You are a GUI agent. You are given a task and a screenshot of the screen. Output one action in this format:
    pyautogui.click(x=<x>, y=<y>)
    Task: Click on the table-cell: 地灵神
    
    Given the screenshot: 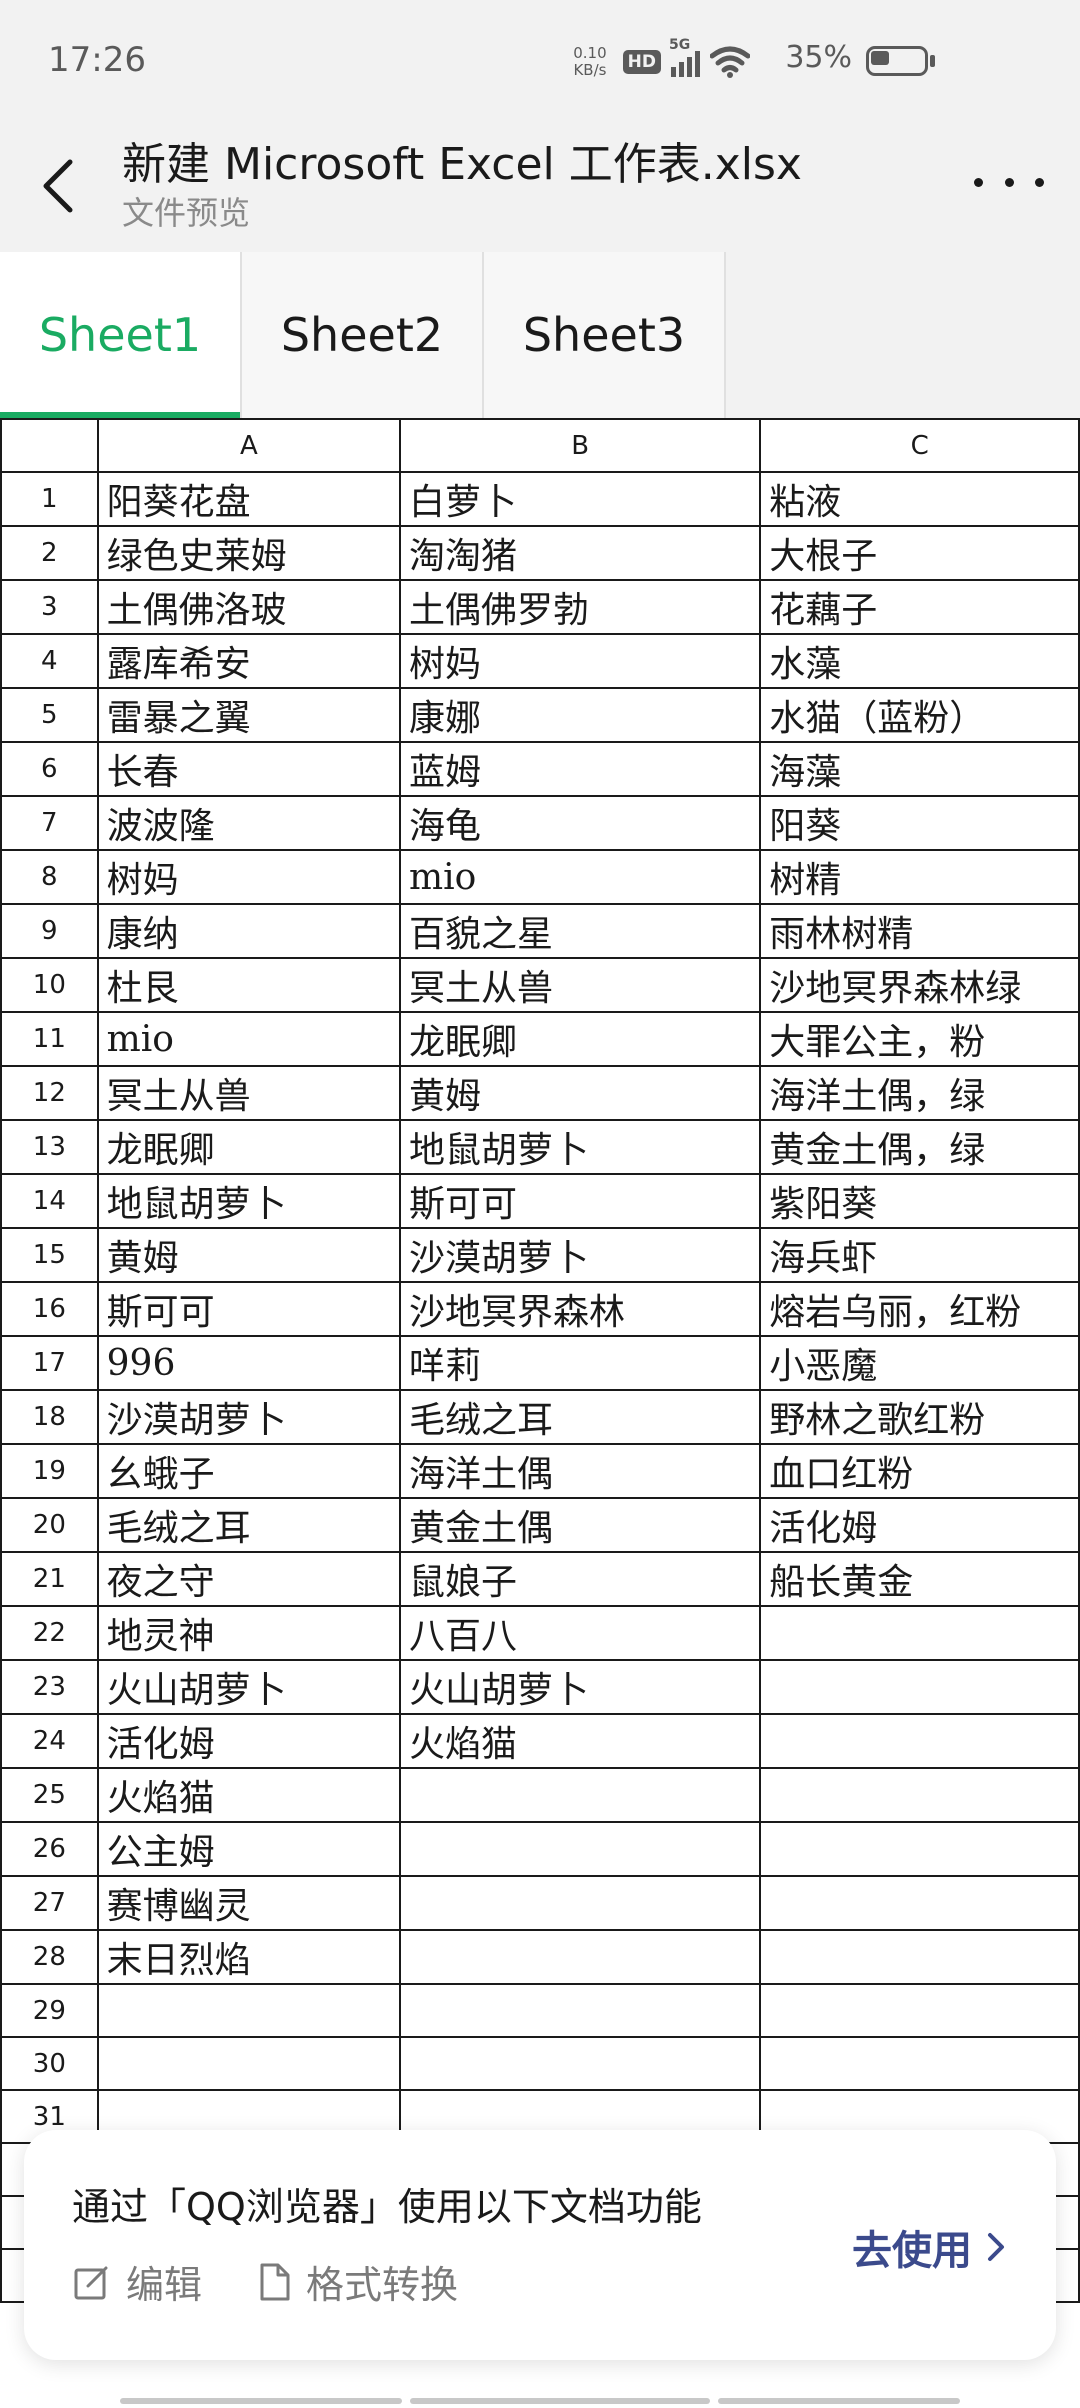 What is the action you would take?
    pyautogui.click(x=249, y=1633)
    